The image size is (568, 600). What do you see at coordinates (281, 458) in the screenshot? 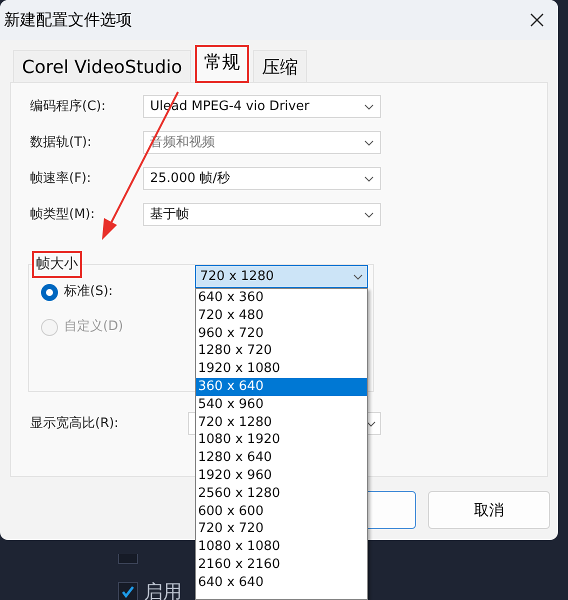
I see `dropdown-option: 1280 x 640` at bounding box center [281, 458].